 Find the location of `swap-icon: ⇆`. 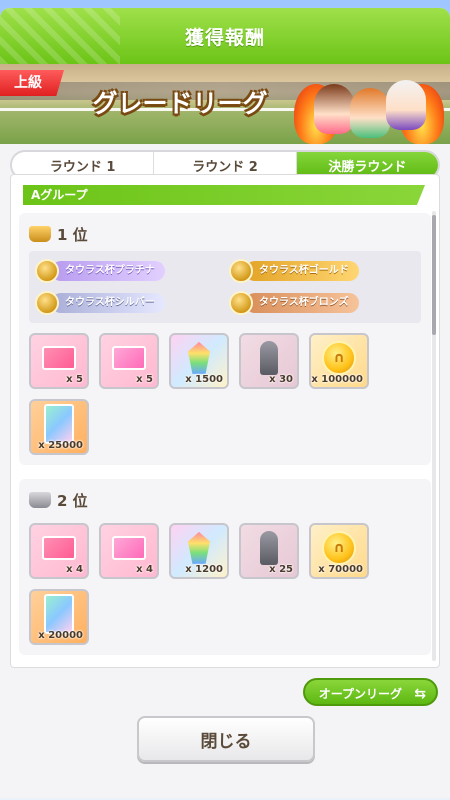

swap-icon: ⇆ is located at coordinates (420, 694).